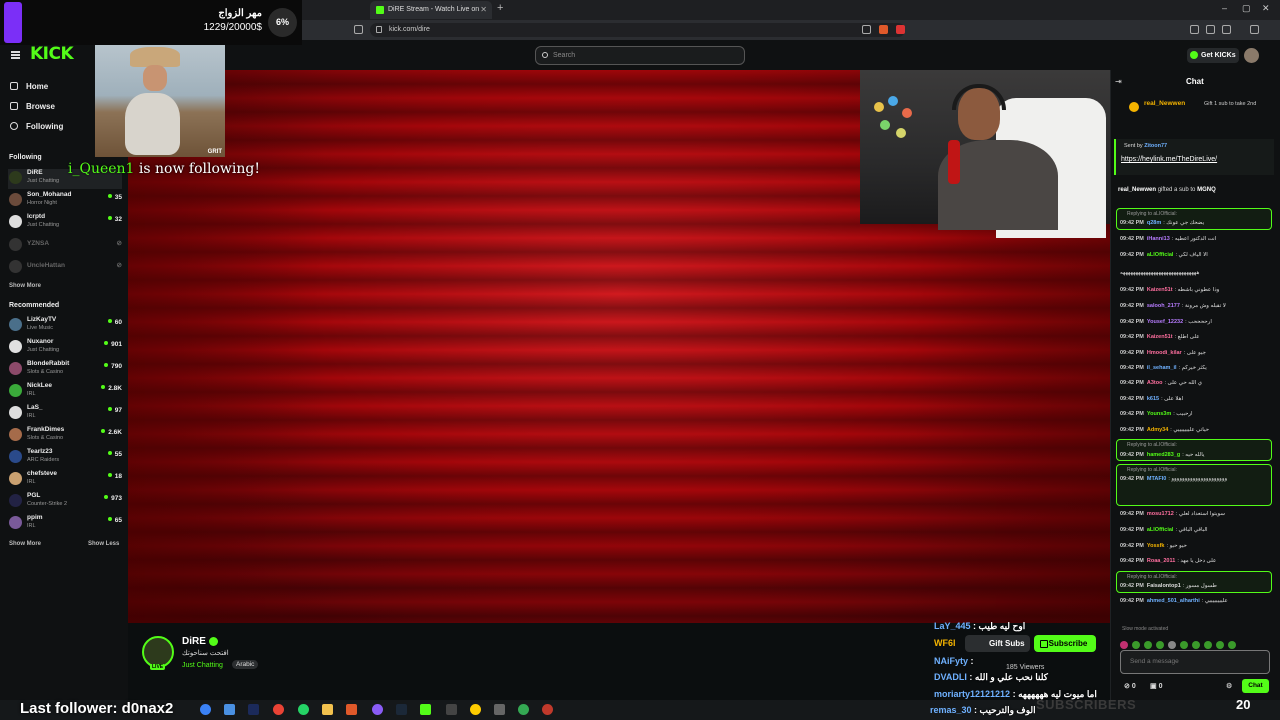  Describe the element at coordinates (866, 29) in the screenshot. I see `share-icon` at that location.